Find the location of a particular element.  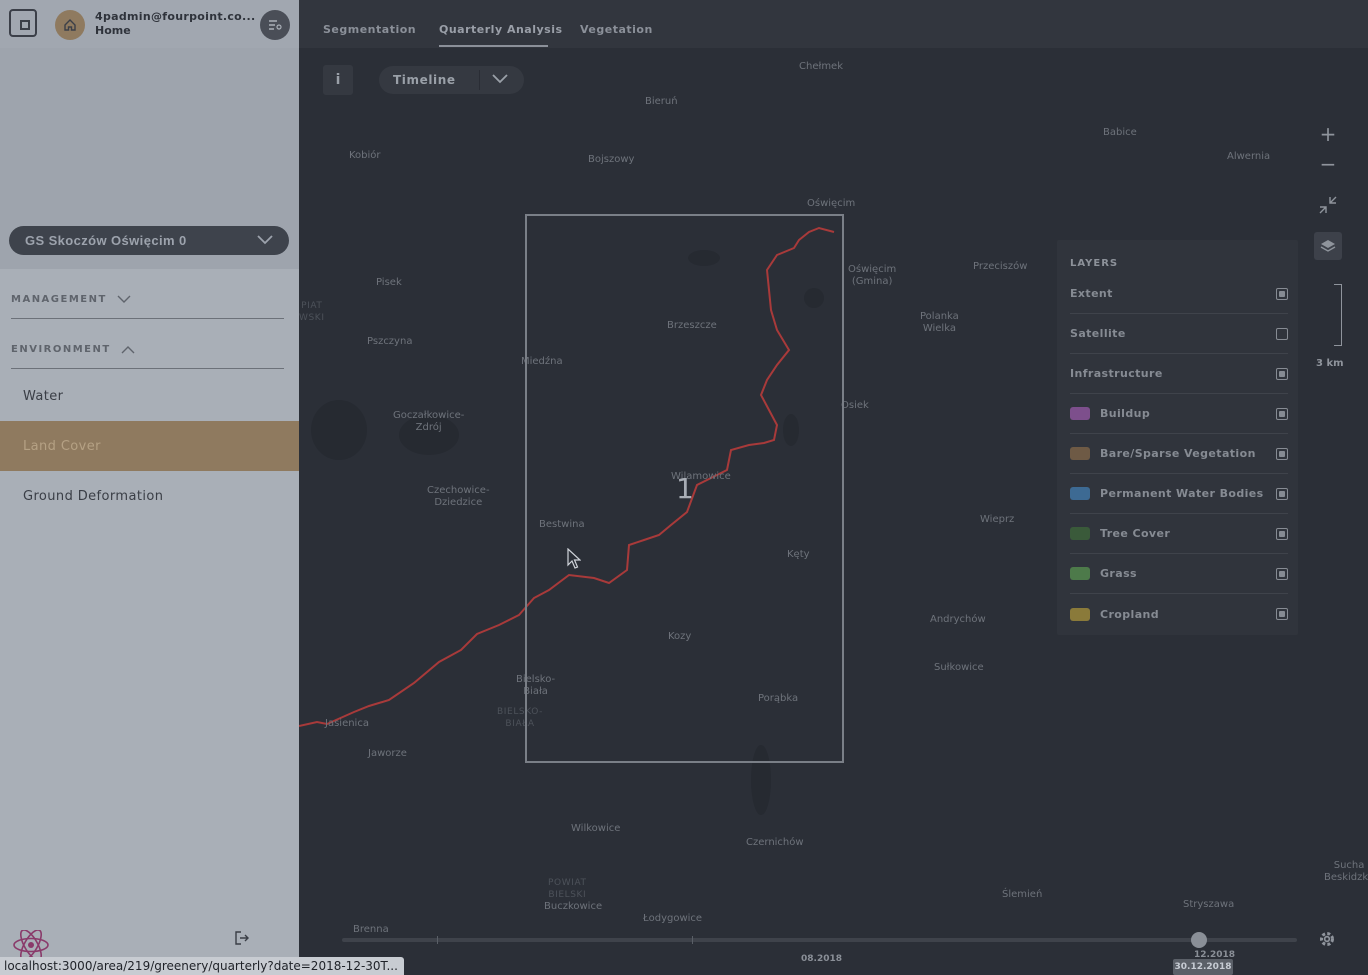

app-logo-icon is located at coordinates (23, 23).